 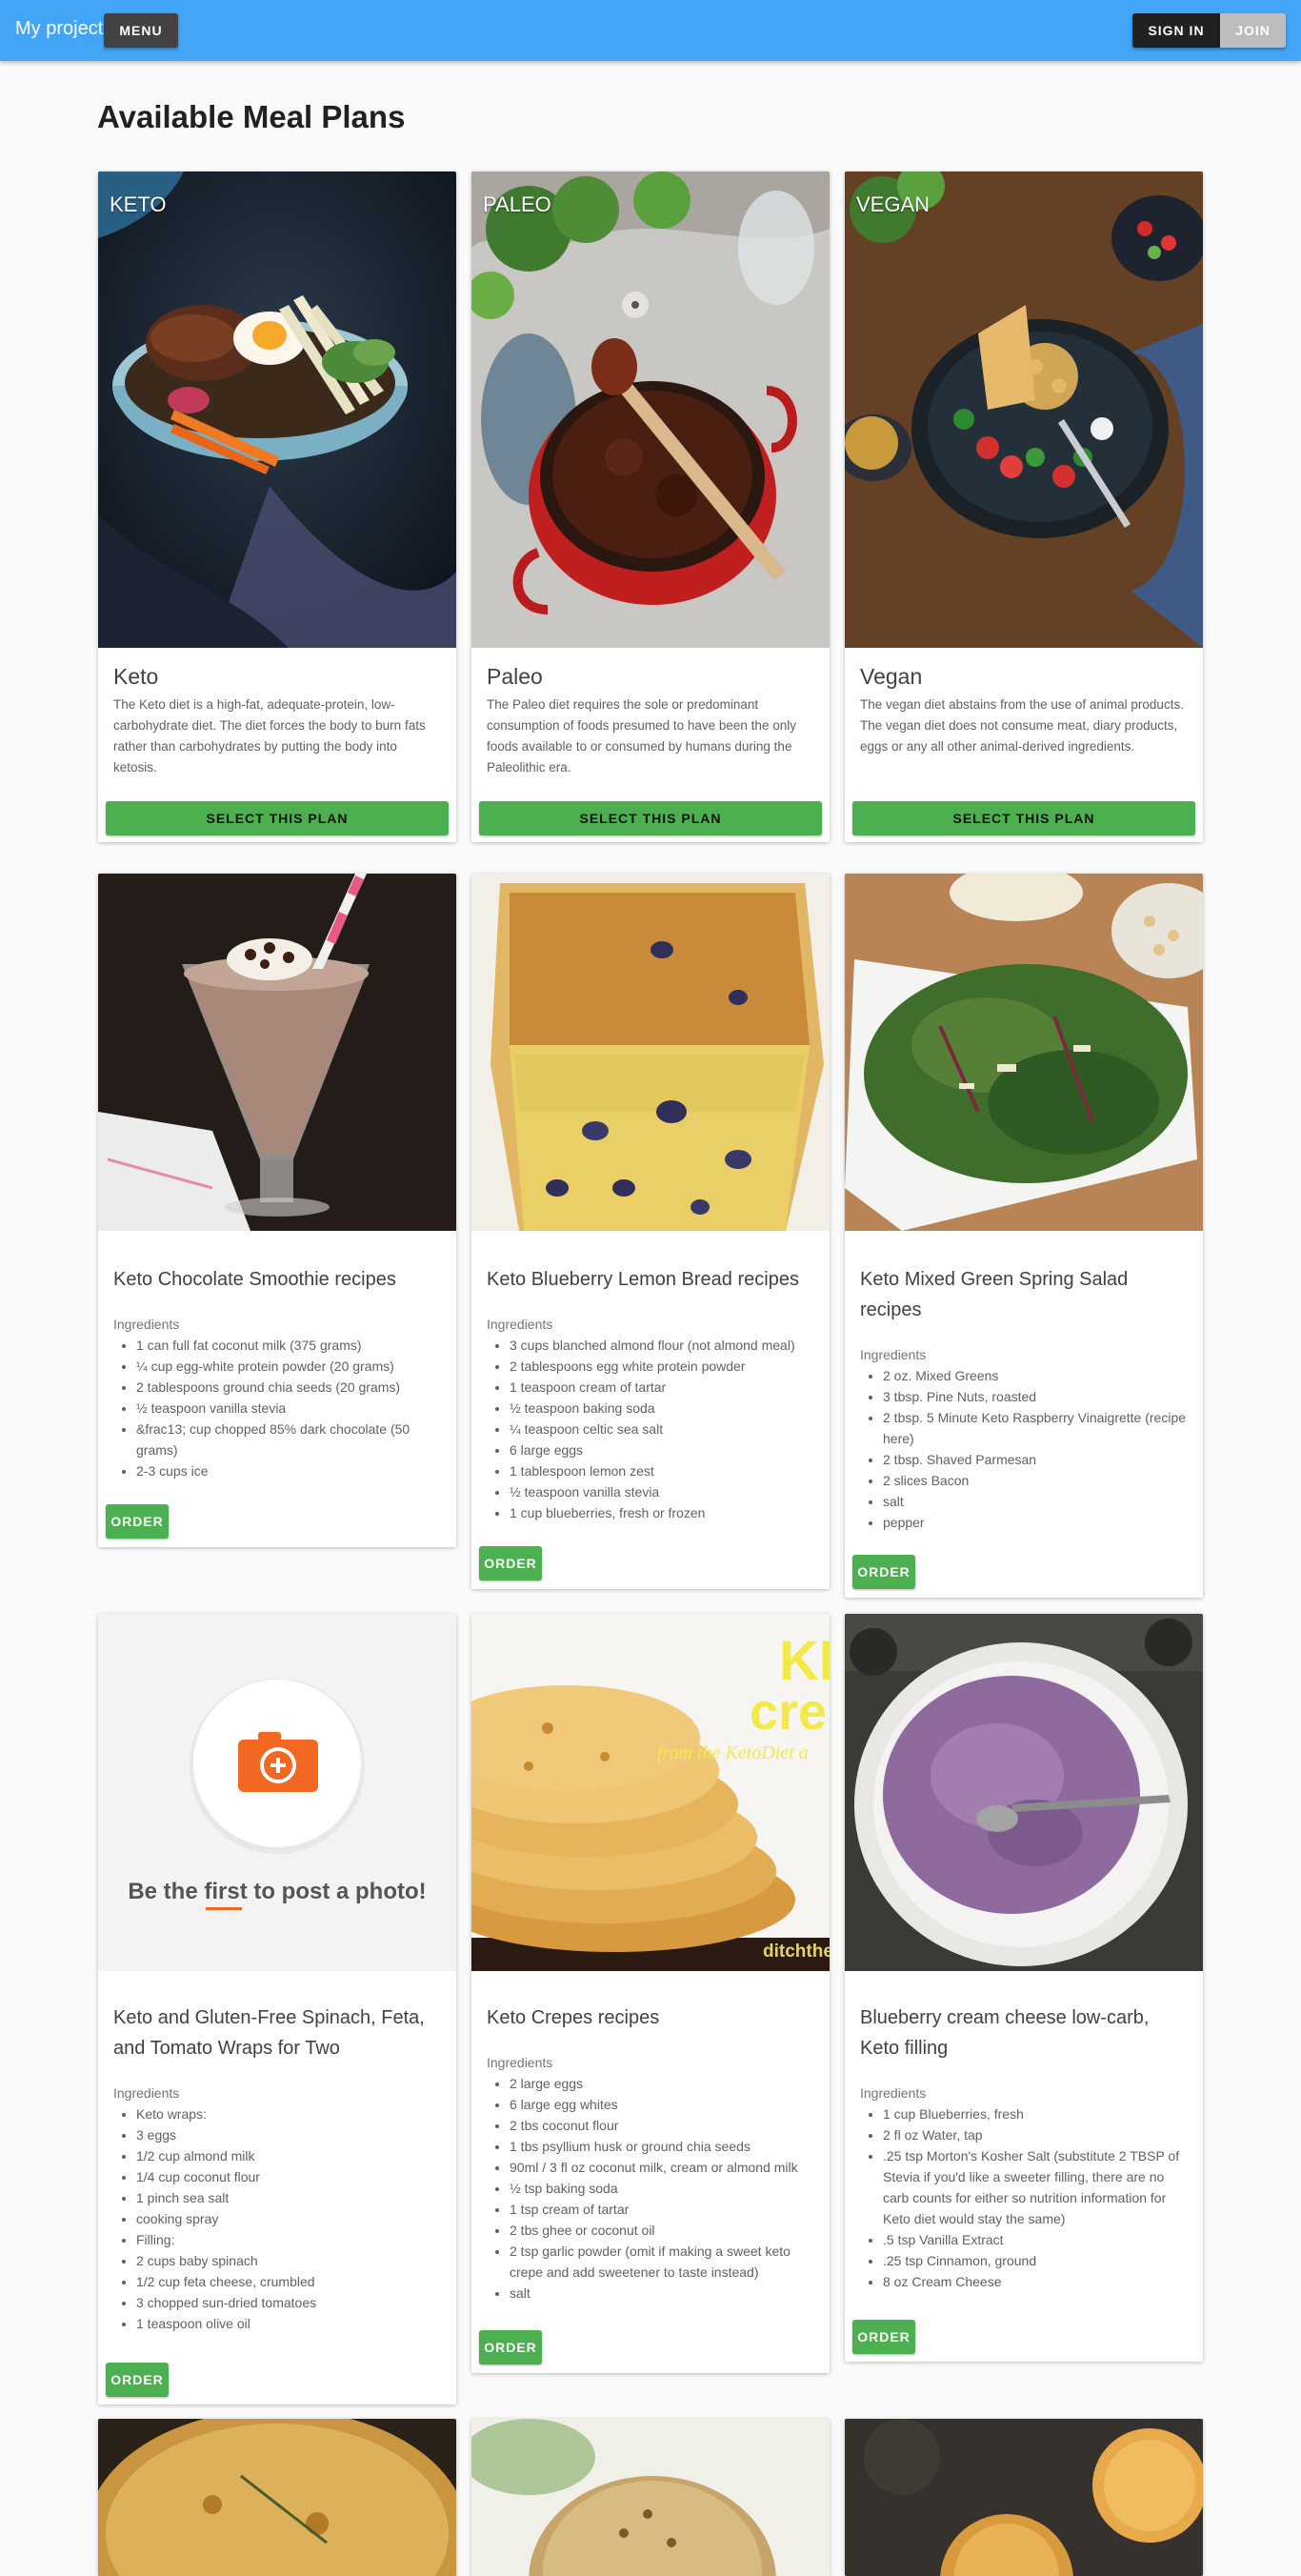 I want to click on cheese-ball-image, so click(x=650, y=2497).